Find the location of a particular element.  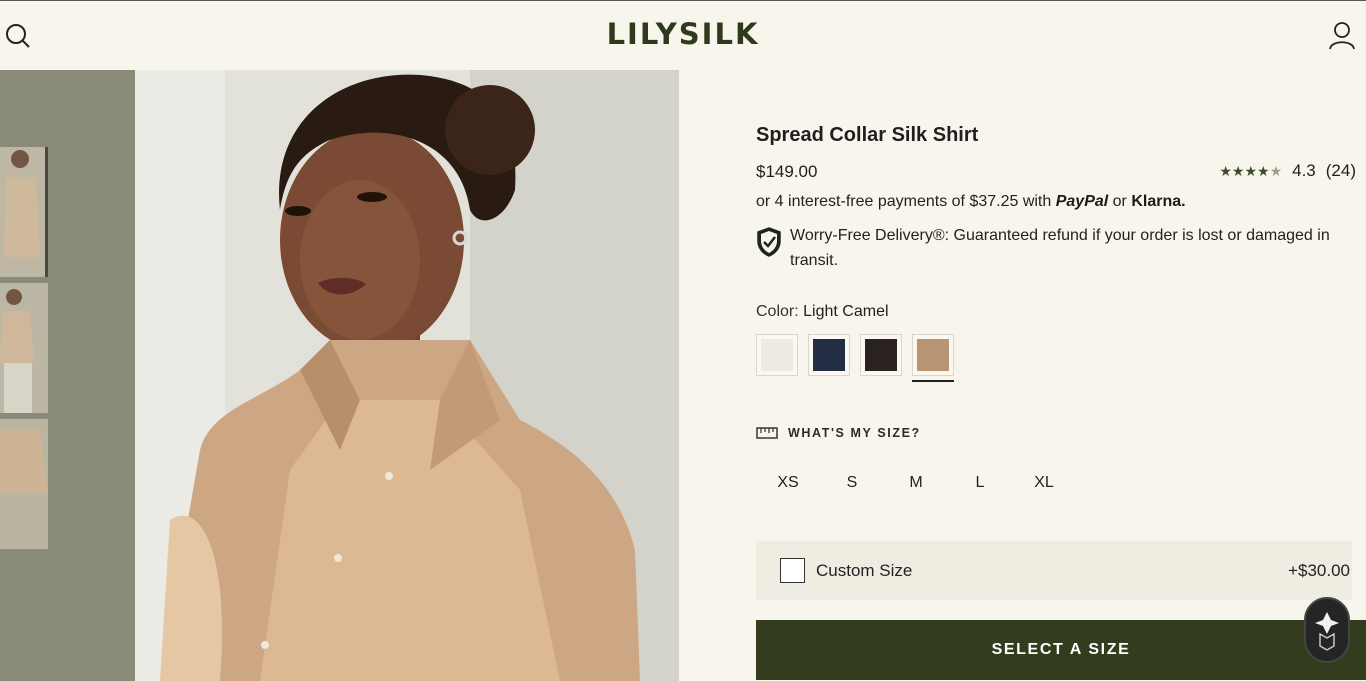

site-header: LILYSILK is located at coordinates (683, 35).